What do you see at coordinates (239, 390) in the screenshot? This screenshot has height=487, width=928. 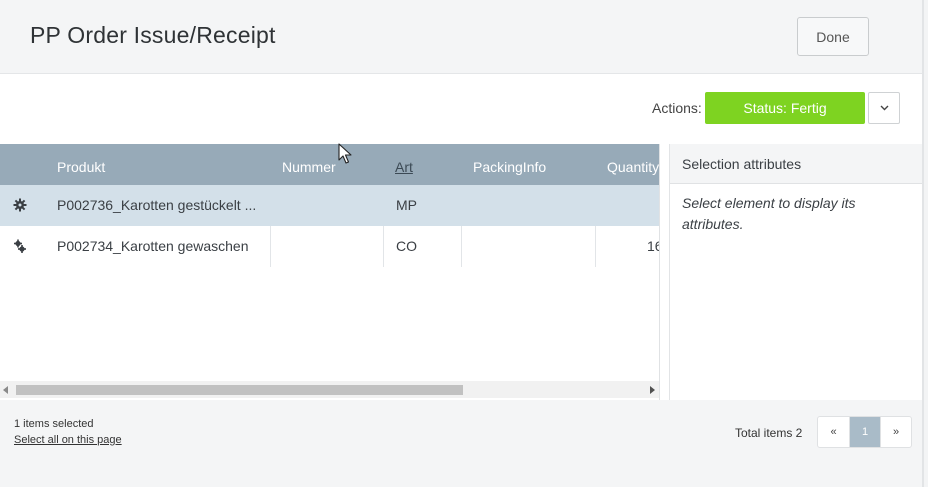 I see `scrollbar-thumb` at bounding box center [239, 390].